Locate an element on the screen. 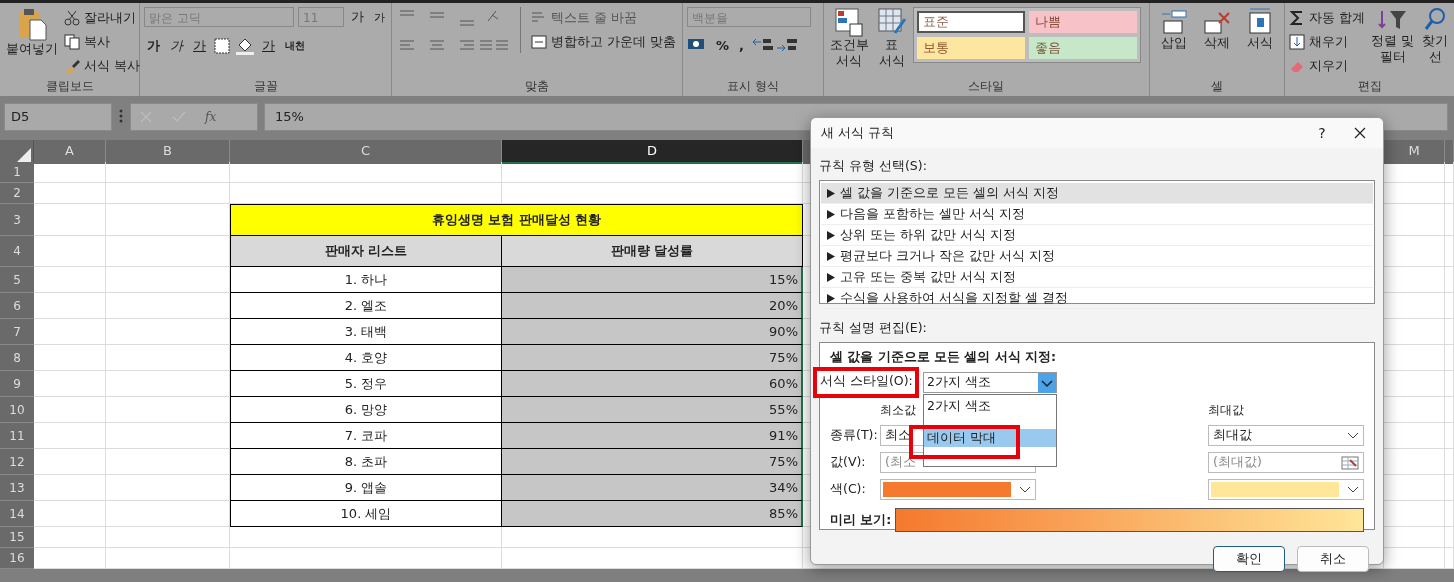 This screenshot has height=582, width=1454. table-cell: 91% is located at coordinates (652, 436).